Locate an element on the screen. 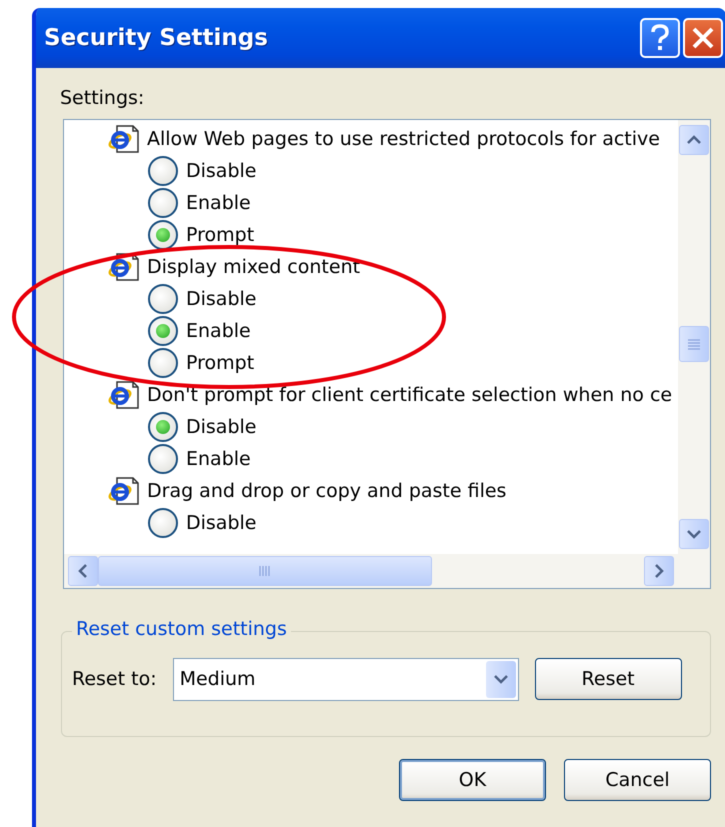 The height and width of the screenshot is (827, 725). horizontal-scrollbar is located at coordinates (371, 571).